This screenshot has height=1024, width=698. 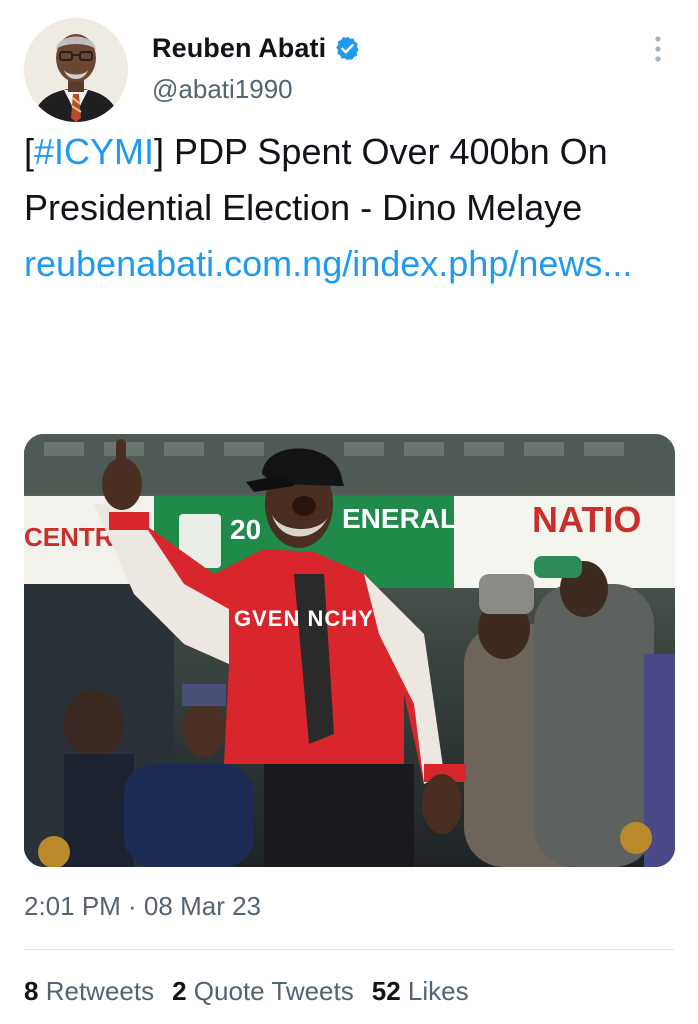 I want to click on author-handle: @abati1990, so click(x=222, y=89).